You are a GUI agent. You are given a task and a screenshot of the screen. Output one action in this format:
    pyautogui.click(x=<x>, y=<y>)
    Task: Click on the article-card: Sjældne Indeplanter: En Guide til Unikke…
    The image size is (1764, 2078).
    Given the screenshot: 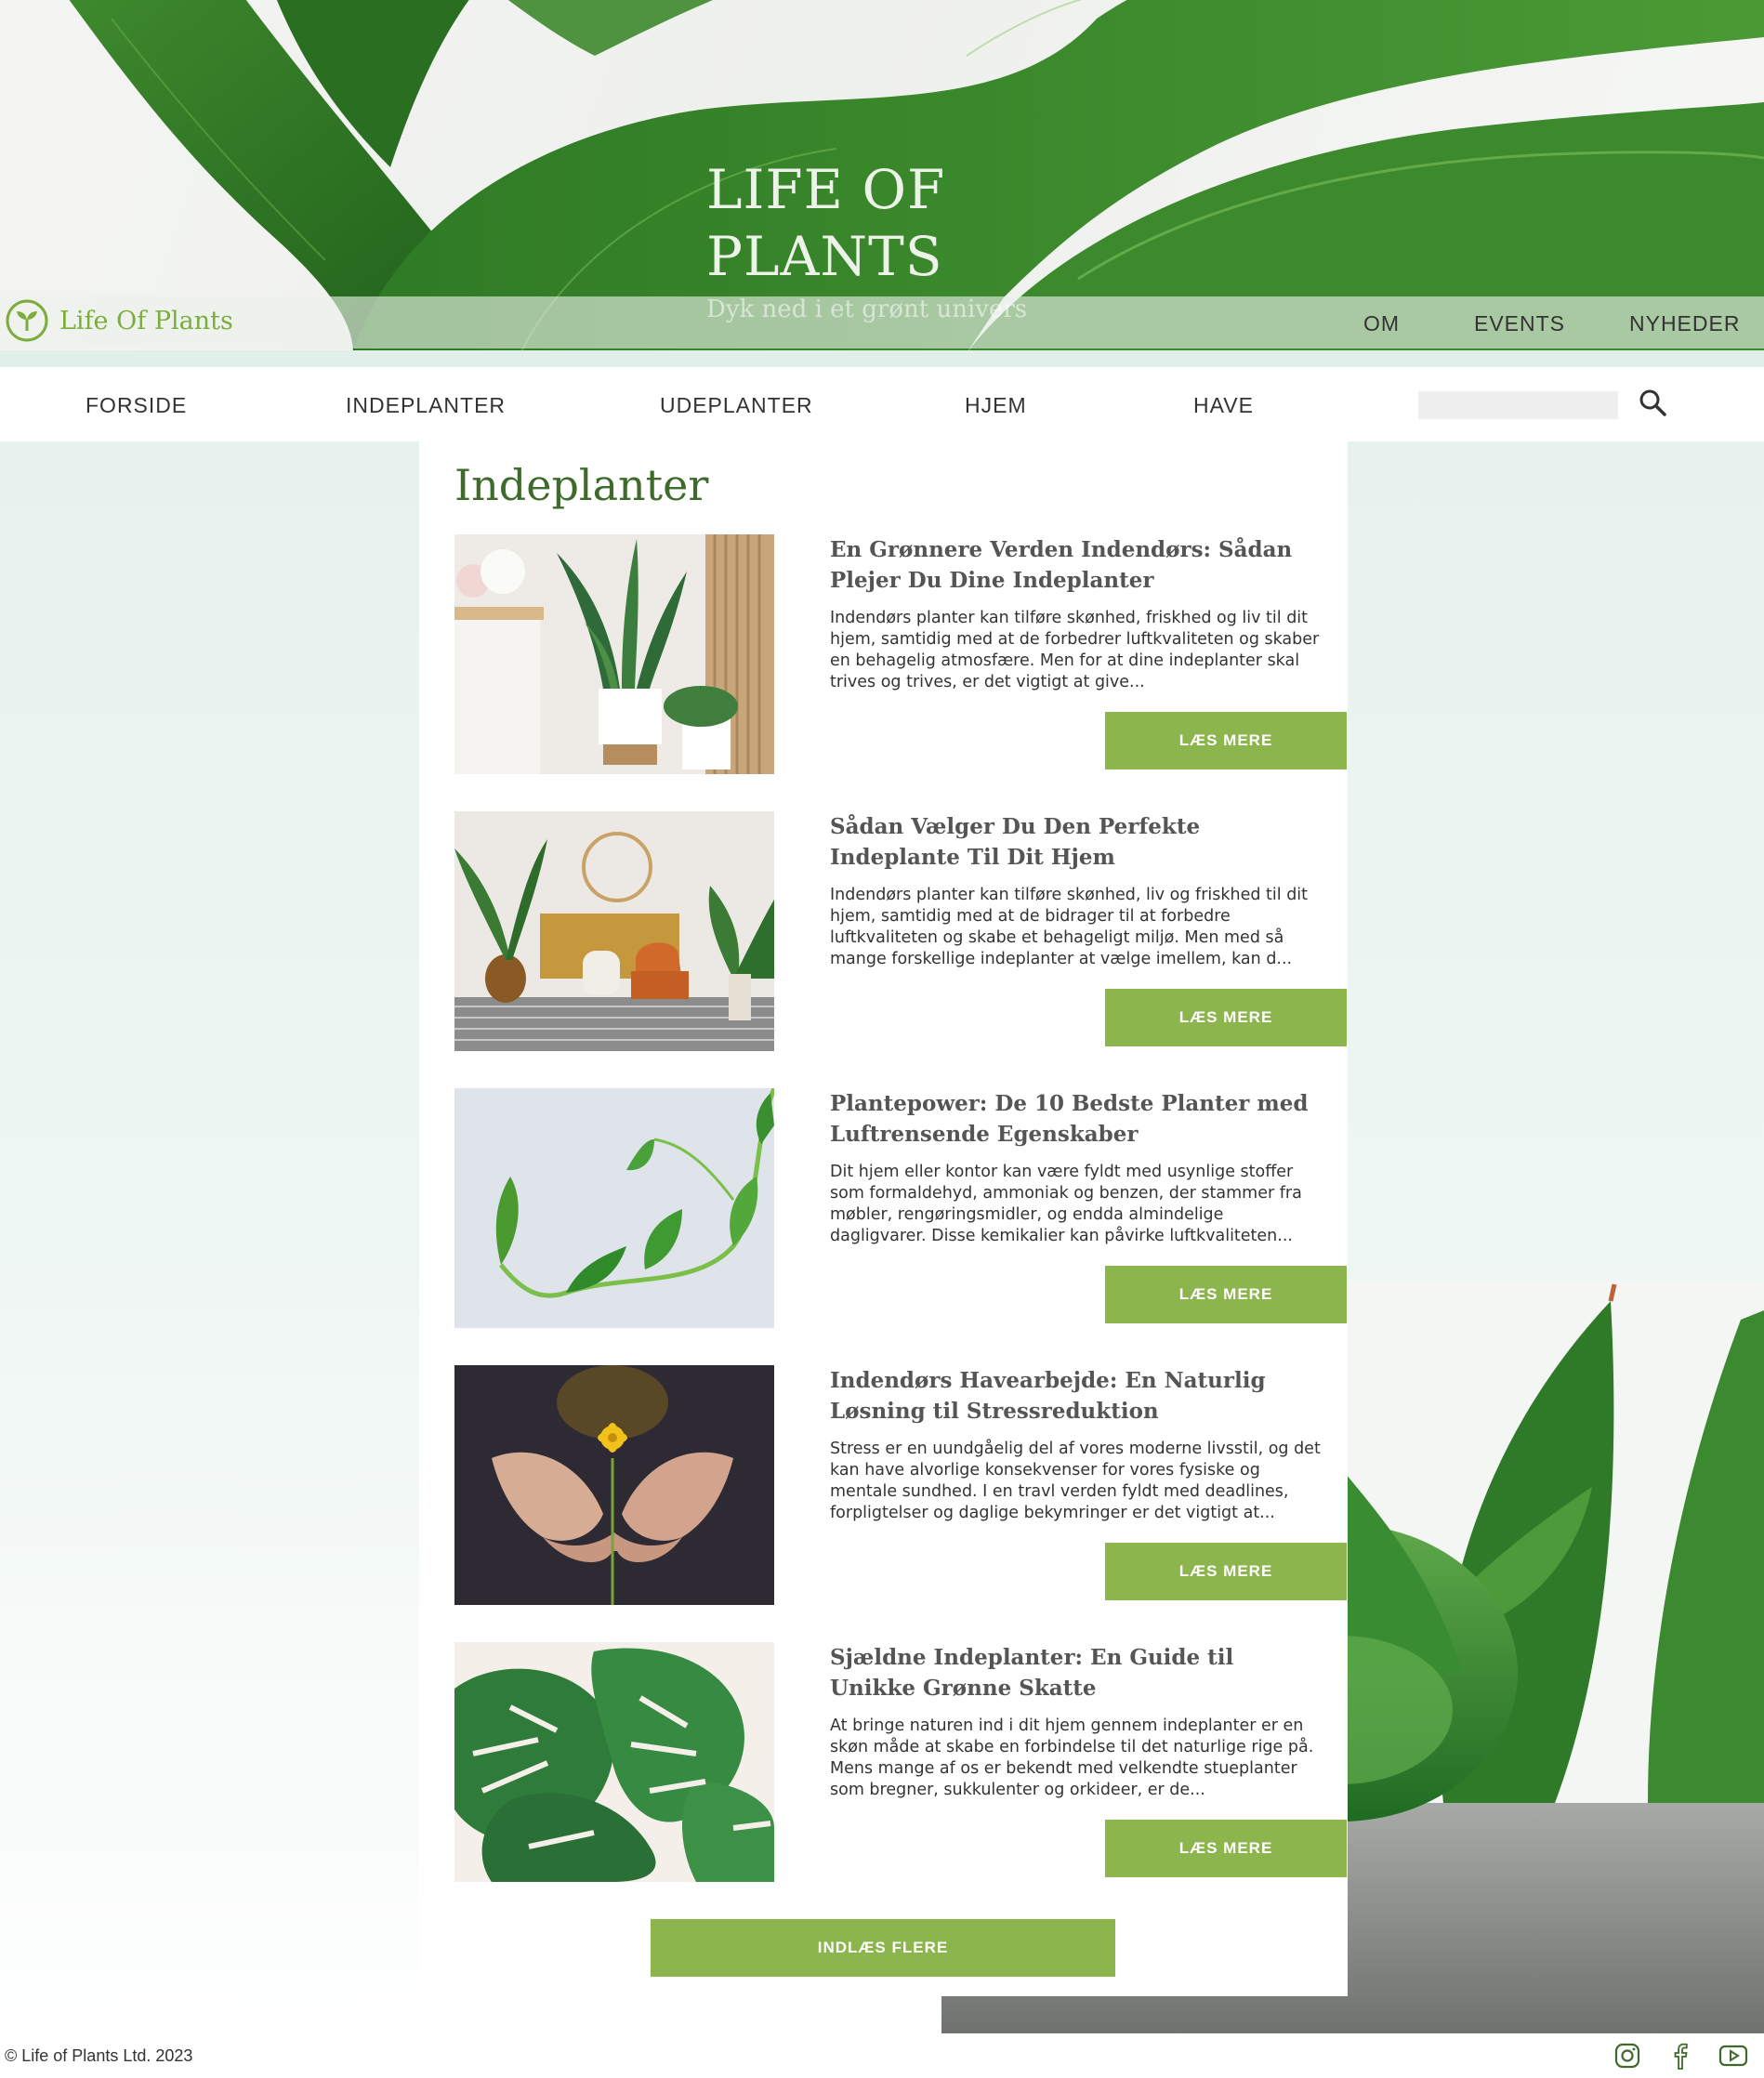 What is the action you would take?
    pyautogui.click(x=900, y=1762)
    